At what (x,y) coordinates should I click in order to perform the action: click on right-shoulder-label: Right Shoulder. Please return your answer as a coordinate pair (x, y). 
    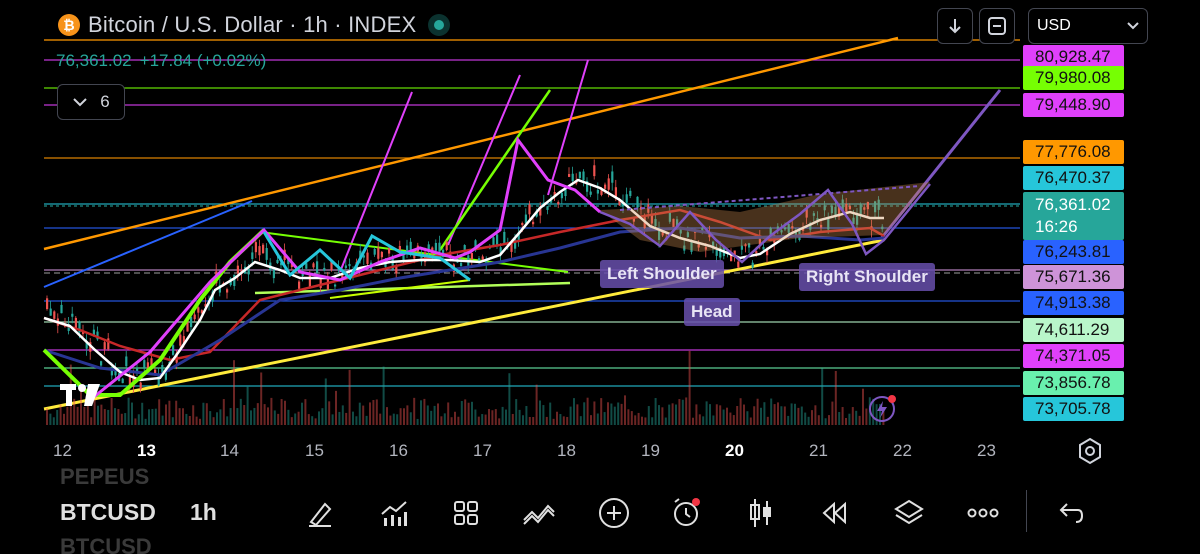
    Looking at the image, I should click on (867, 277).